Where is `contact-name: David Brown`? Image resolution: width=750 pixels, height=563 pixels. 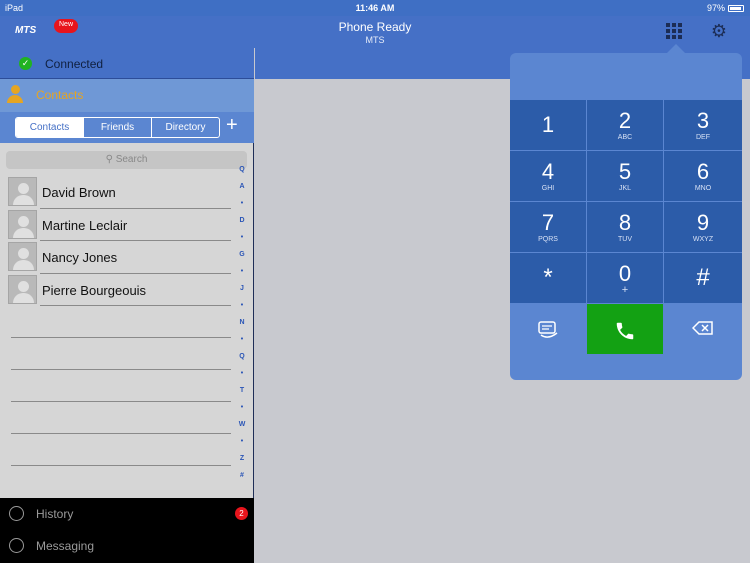
contact-name: David Brown is located at coordinates (79, 192).